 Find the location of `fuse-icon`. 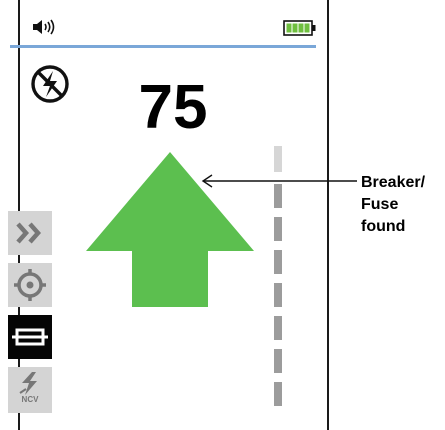

fuse-icon is located at coordinates (30, 337).